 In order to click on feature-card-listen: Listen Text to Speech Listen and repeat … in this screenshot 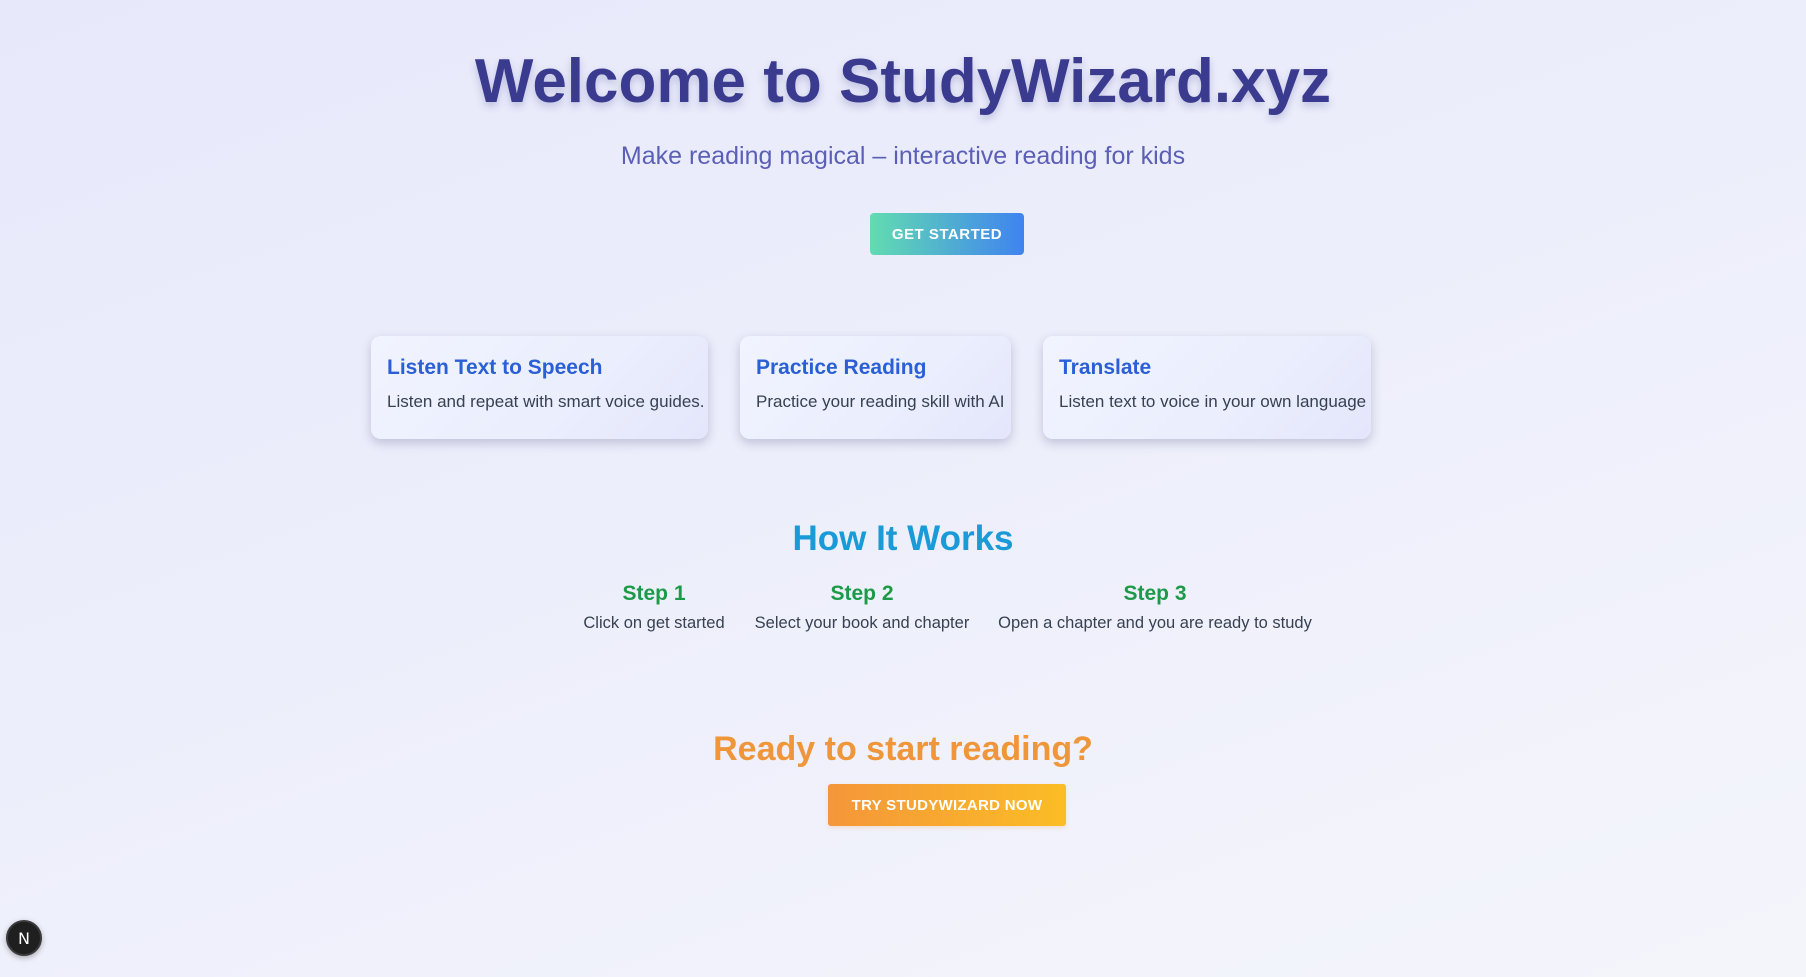, I will do `click(539, 387)`.